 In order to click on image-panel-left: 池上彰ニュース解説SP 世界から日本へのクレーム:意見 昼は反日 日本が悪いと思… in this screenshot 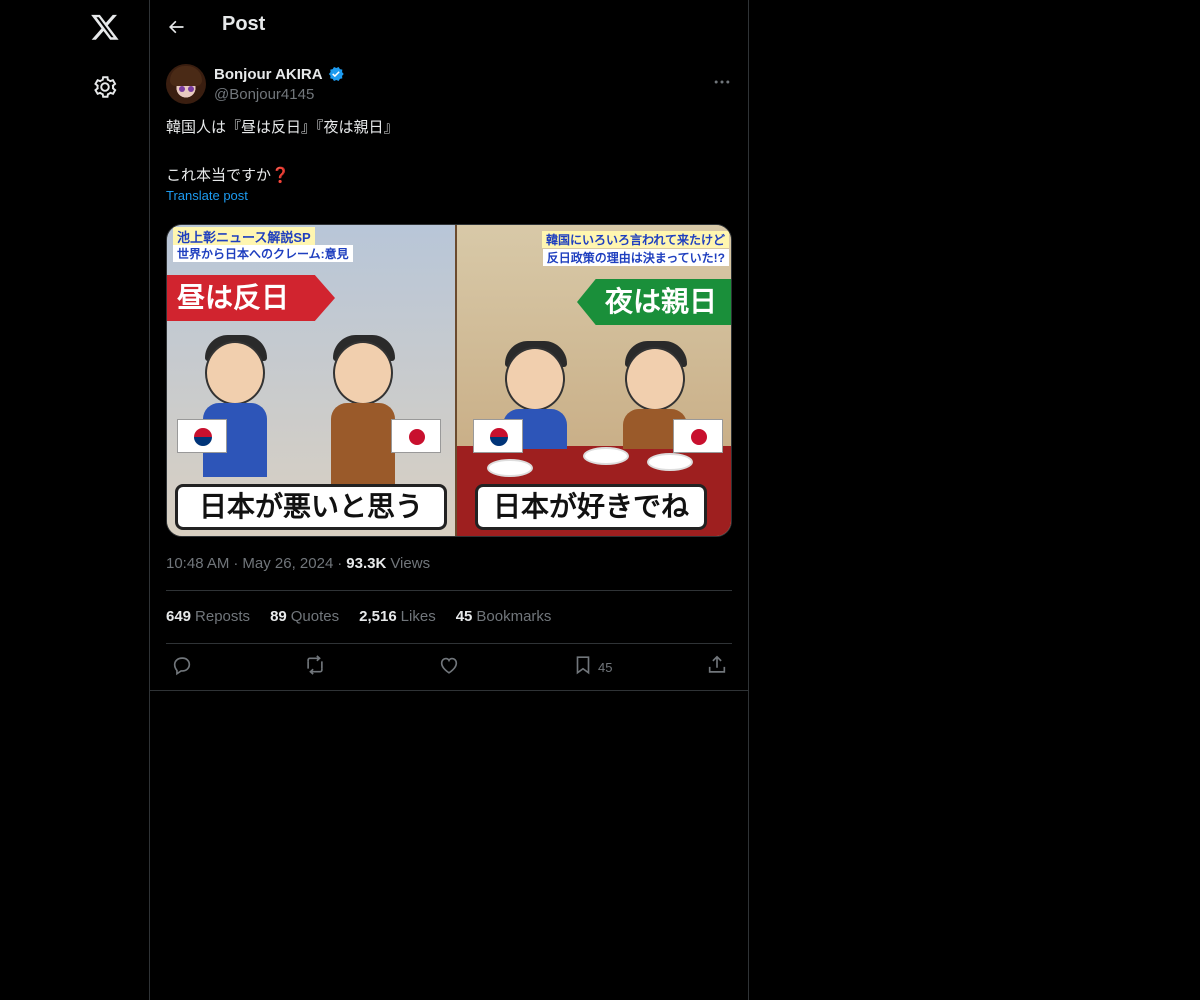, I will do `click(311, 380)`.